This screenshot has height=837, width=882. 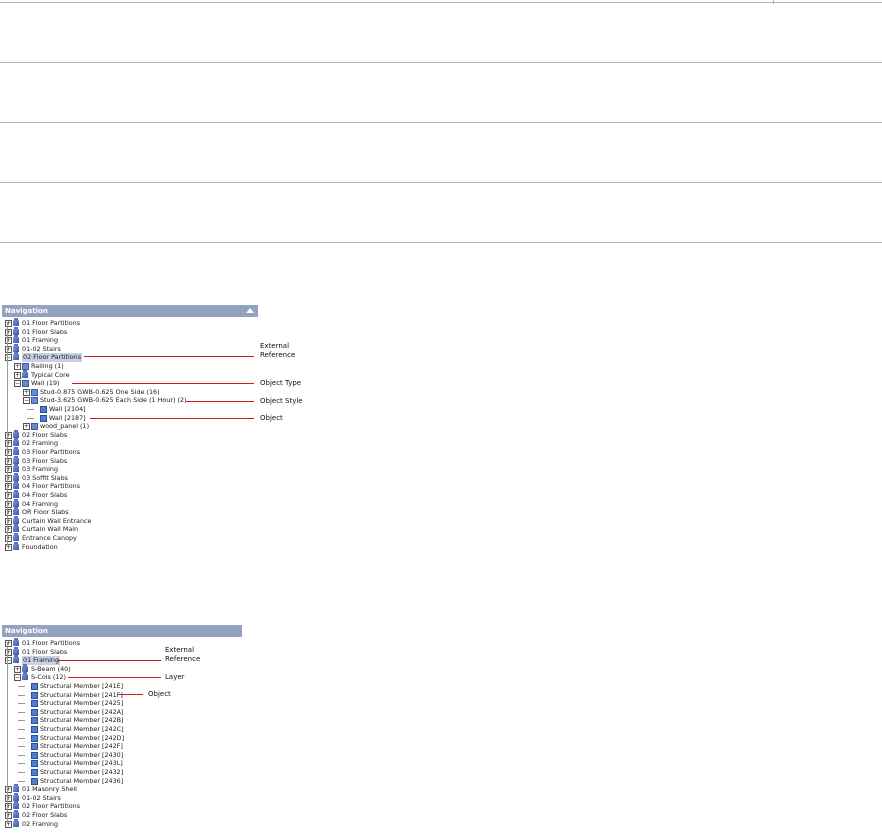 What do you see at coordinates (40, 823) in the screenshot?
I see `tree-item-label: 02 Framing` at bounding box center [40, 823].